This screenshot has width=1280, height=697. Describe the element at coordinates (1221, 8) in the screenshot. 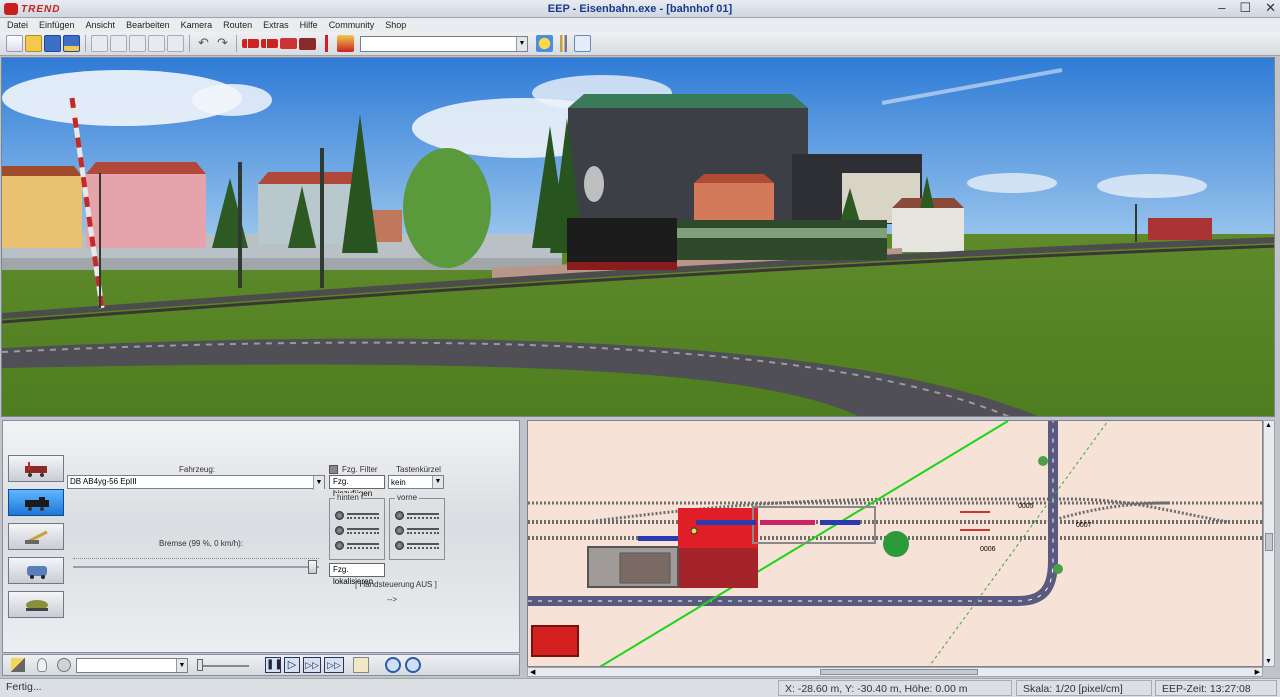

I see `minimize-icon: –` at that location.